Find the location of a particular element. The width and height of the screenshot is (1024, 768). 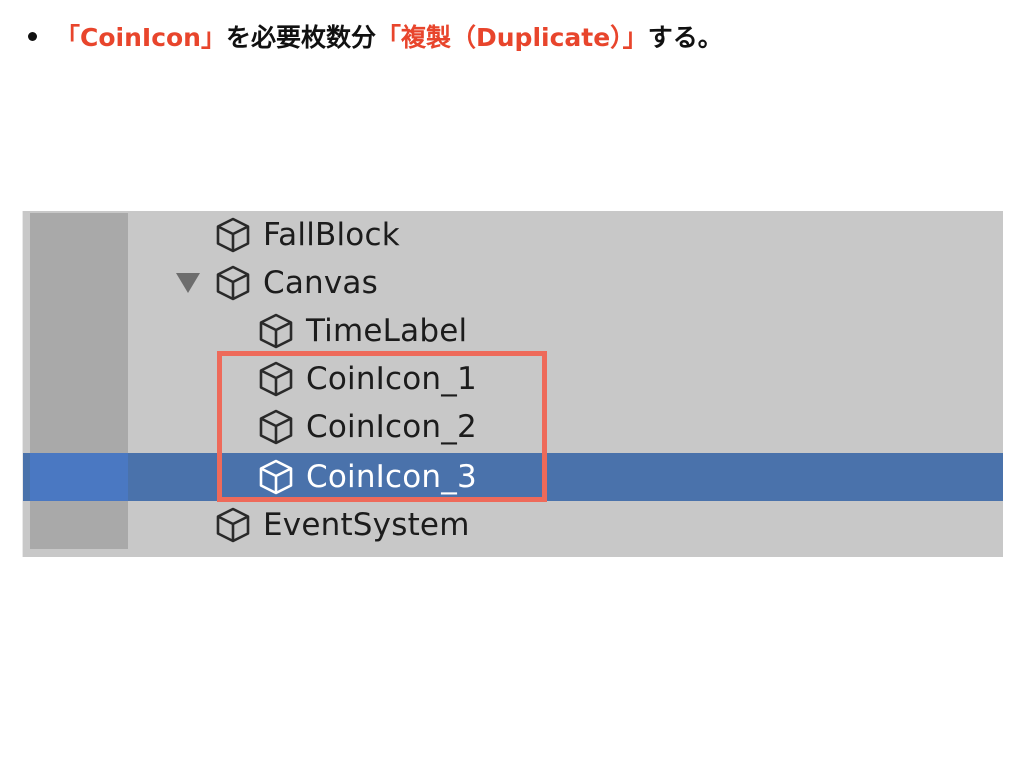

instruction-duplicate: 「複製（Duplicate）」 is located at coordinates (512, 37).